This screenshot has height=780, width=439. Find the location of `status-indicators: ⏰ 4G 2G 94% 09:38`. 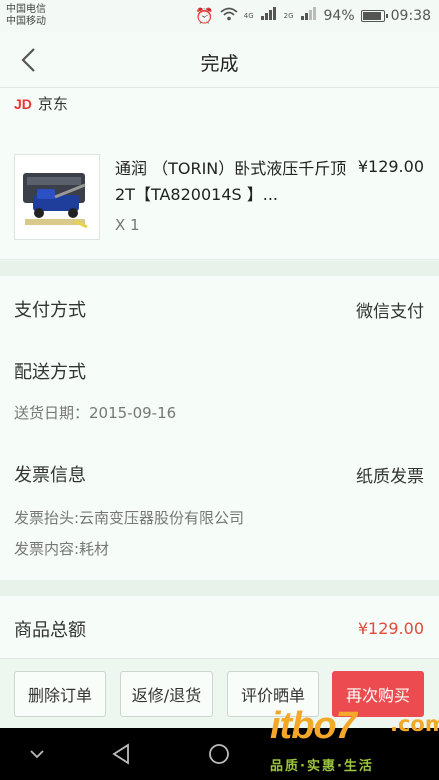

status-indicators: ⏰ 4G 2G 94% 09:38 is located at coordinates (313, 16).